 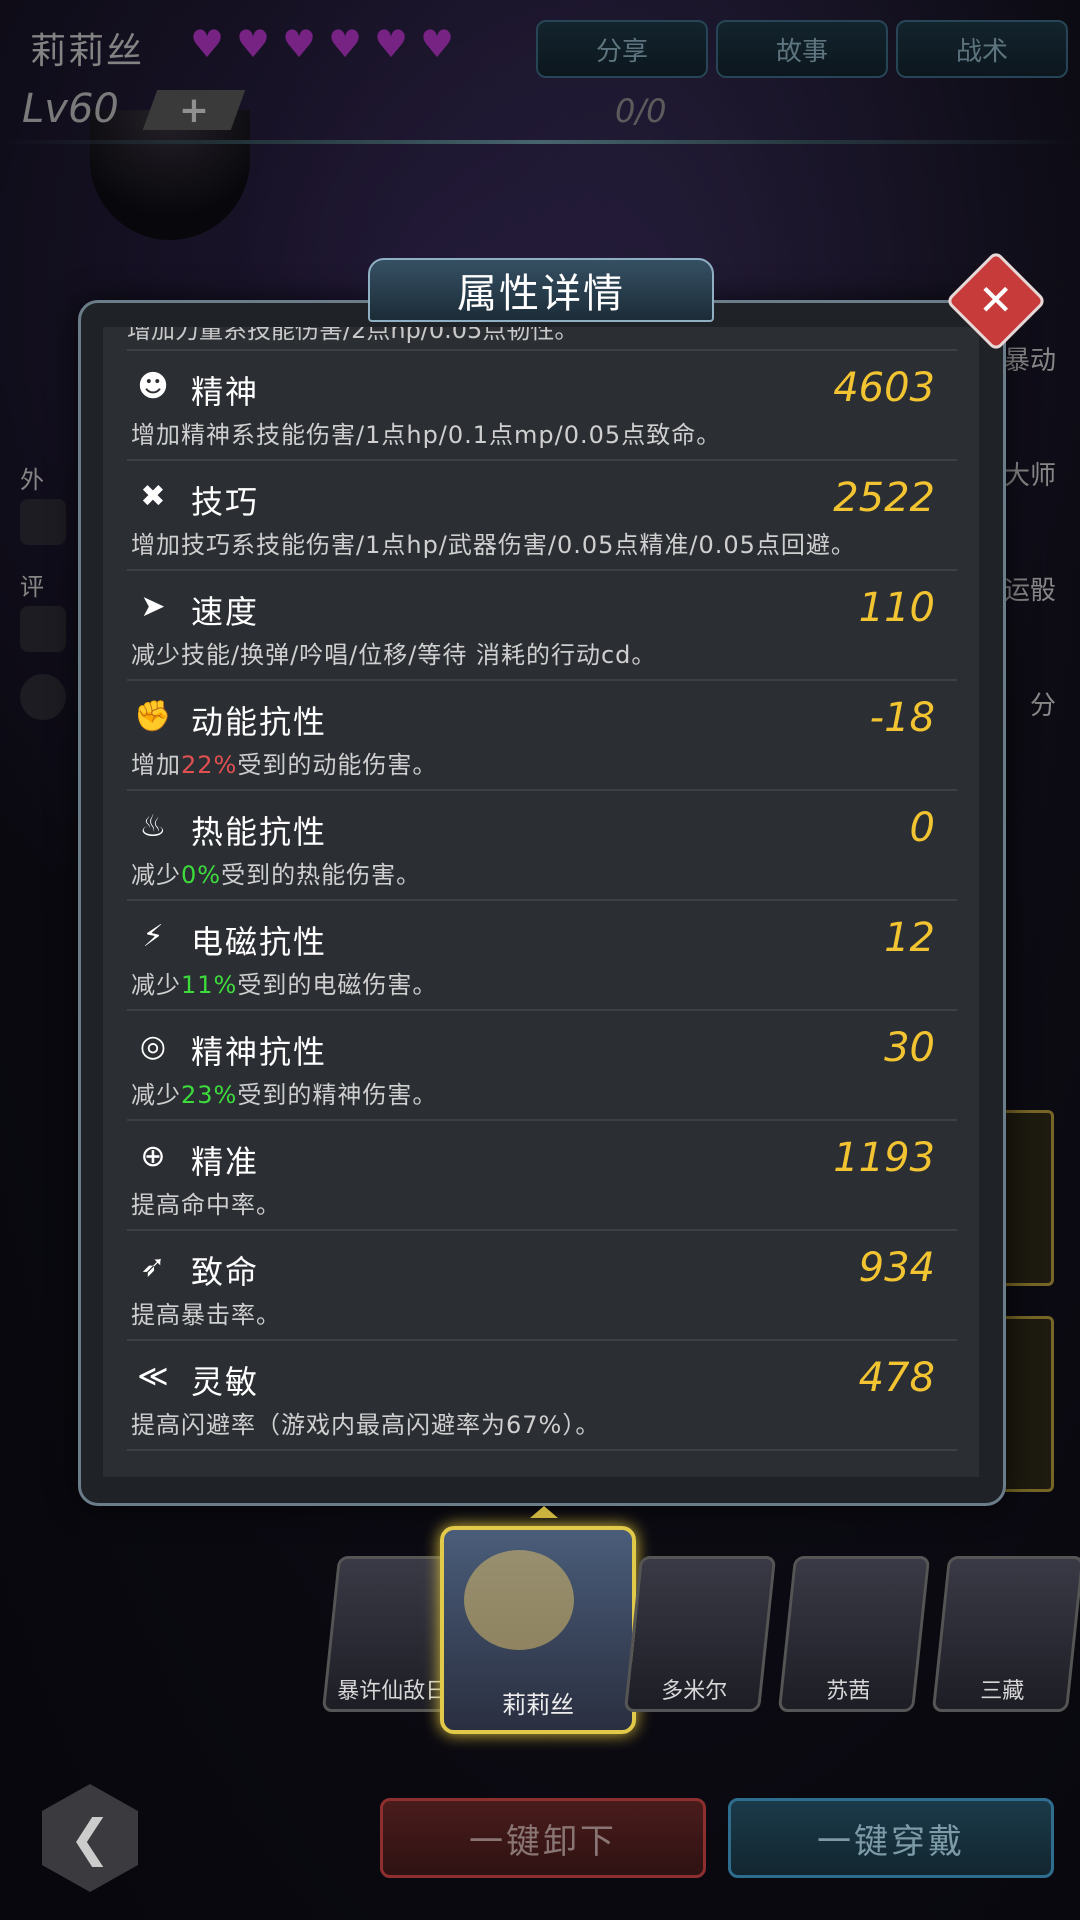 I want to click on lightning-shield-icon: ⚡, so click(x=153, y=936).